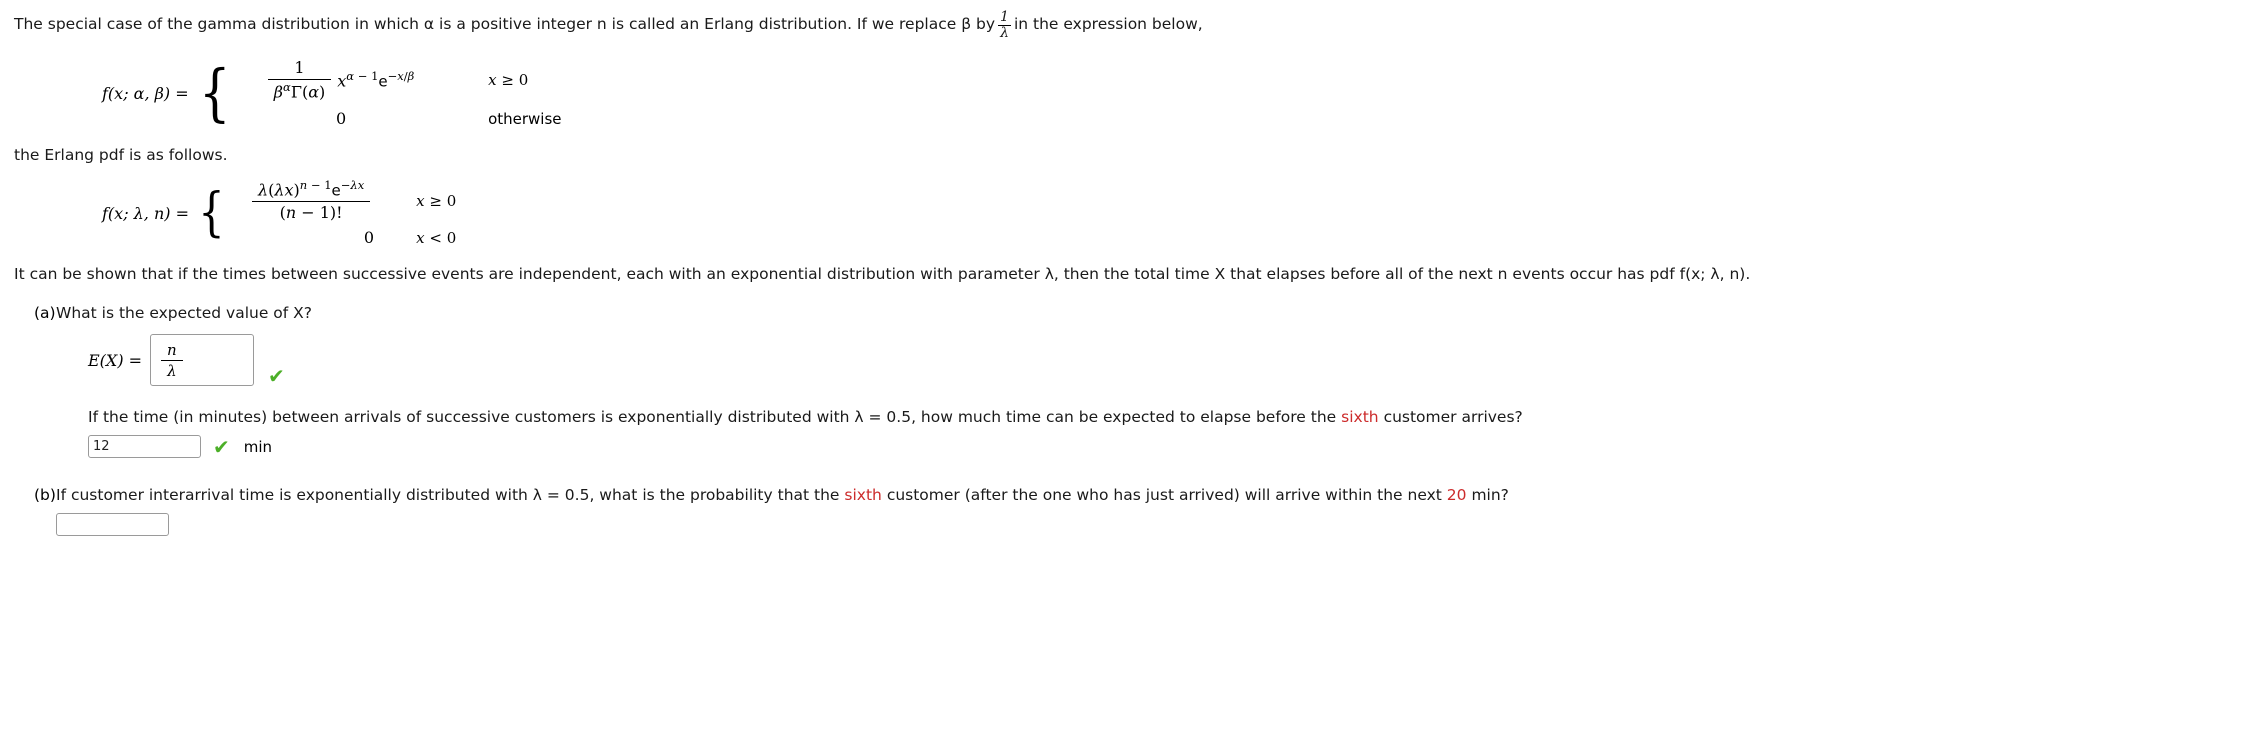  What do you see at coordinates (1159, 361) in the screenshot?
I see `part-a-answer-row: E(X) = n λ ✔` at bounding box center [1159, 361].